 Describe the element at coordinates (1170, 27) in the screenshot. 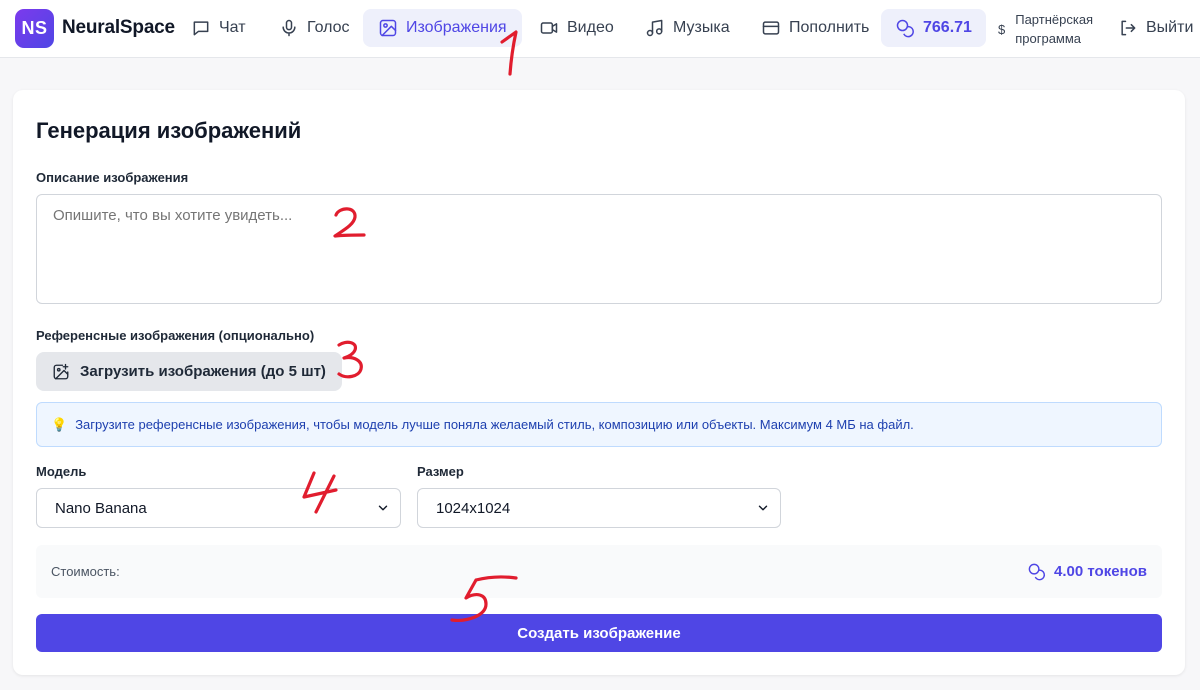

I see `logout-label: Выйти` at that location.